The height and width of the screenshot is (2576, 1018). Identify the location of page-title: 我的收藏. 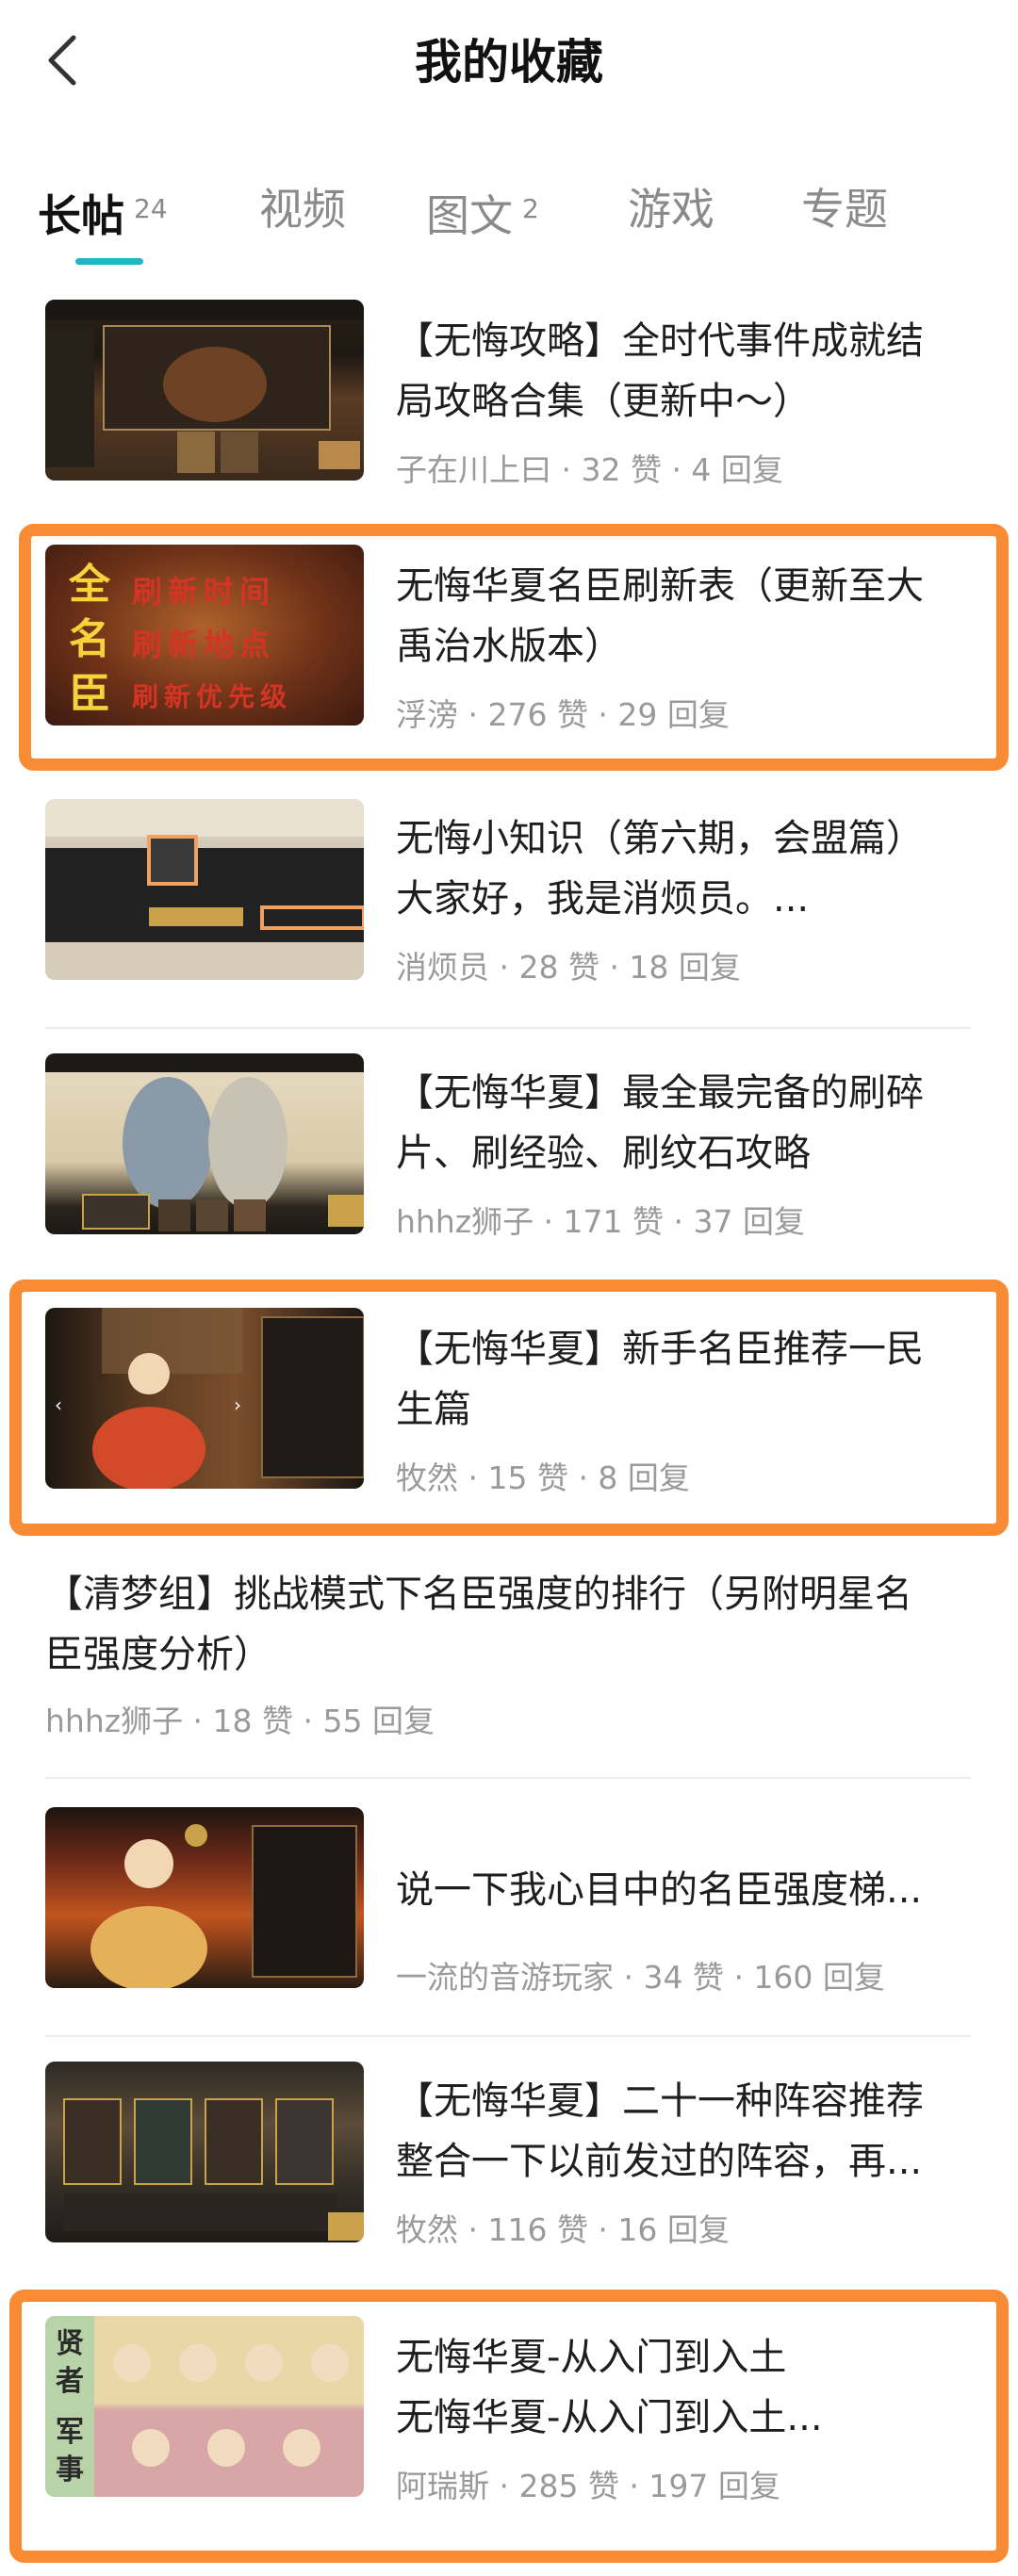
(509, 62).